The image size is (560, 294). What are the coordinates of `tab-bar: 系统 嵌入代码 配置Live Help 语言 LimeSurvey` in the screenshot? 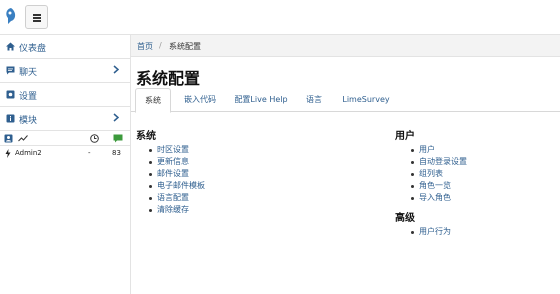 It's located at (345, 100).